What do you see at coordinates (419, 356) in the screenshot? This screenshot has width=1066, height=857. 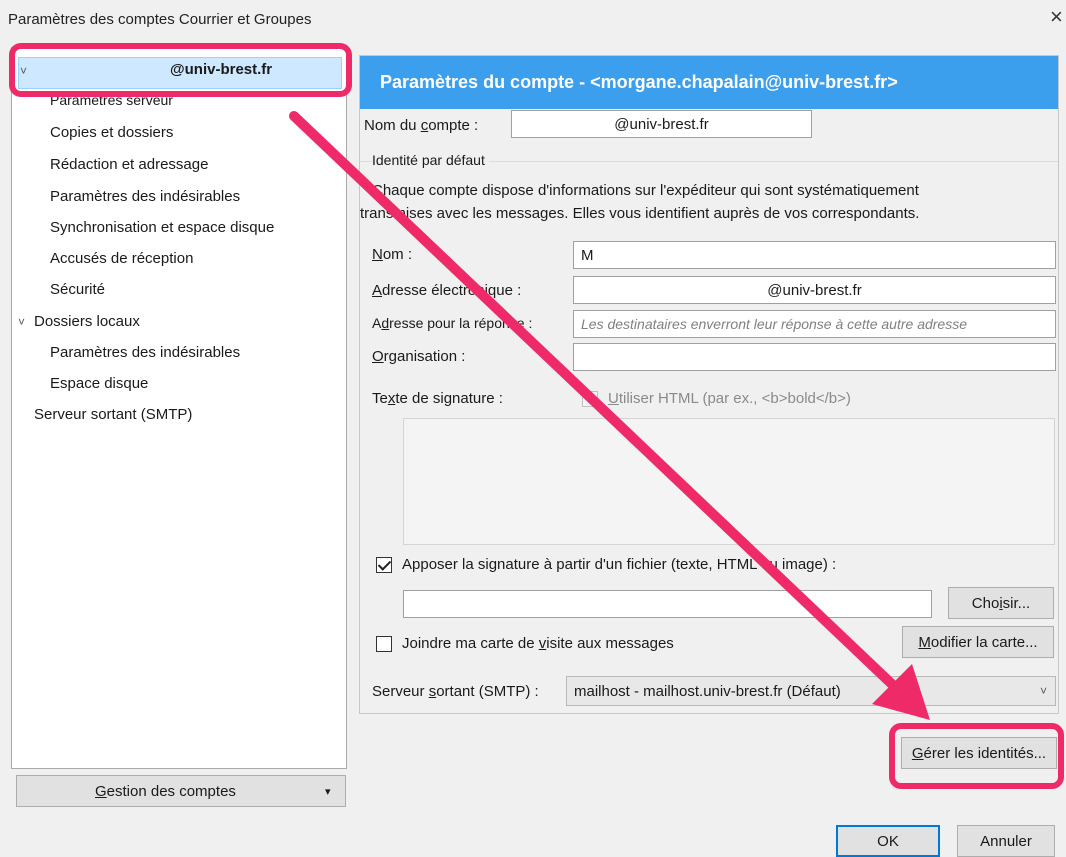 I see `organization-label: Organisation :` at bounding box center [419, 356].